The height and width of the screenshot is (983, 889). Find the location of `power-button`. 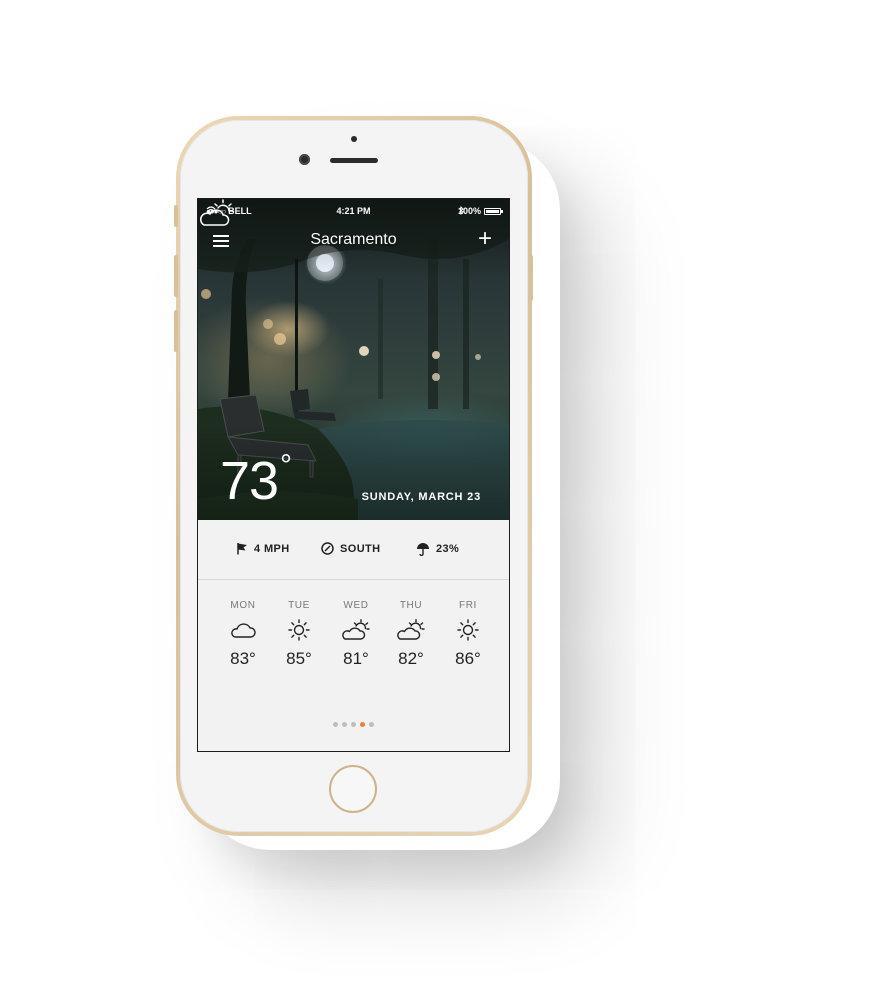

power-button is located at coordinates (531, 278).